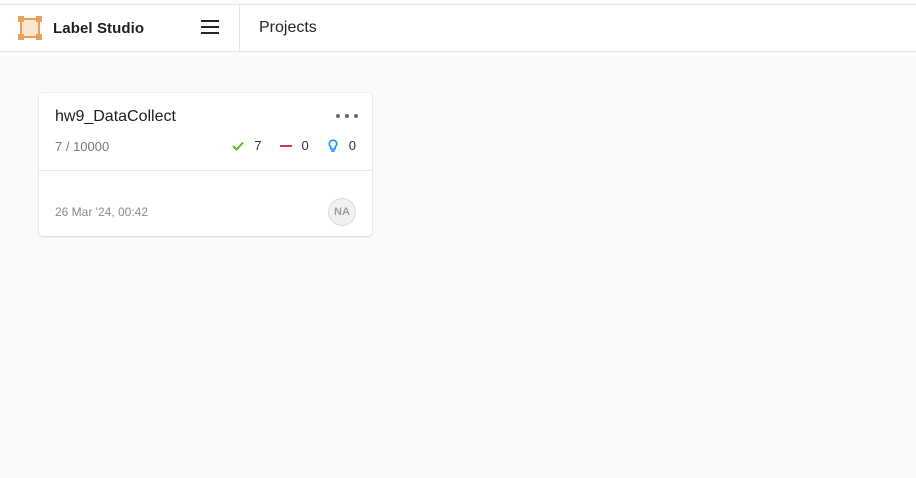 The width and height of the screenshot is (916, 478). I want to click on header-divider, so click(239, 28).